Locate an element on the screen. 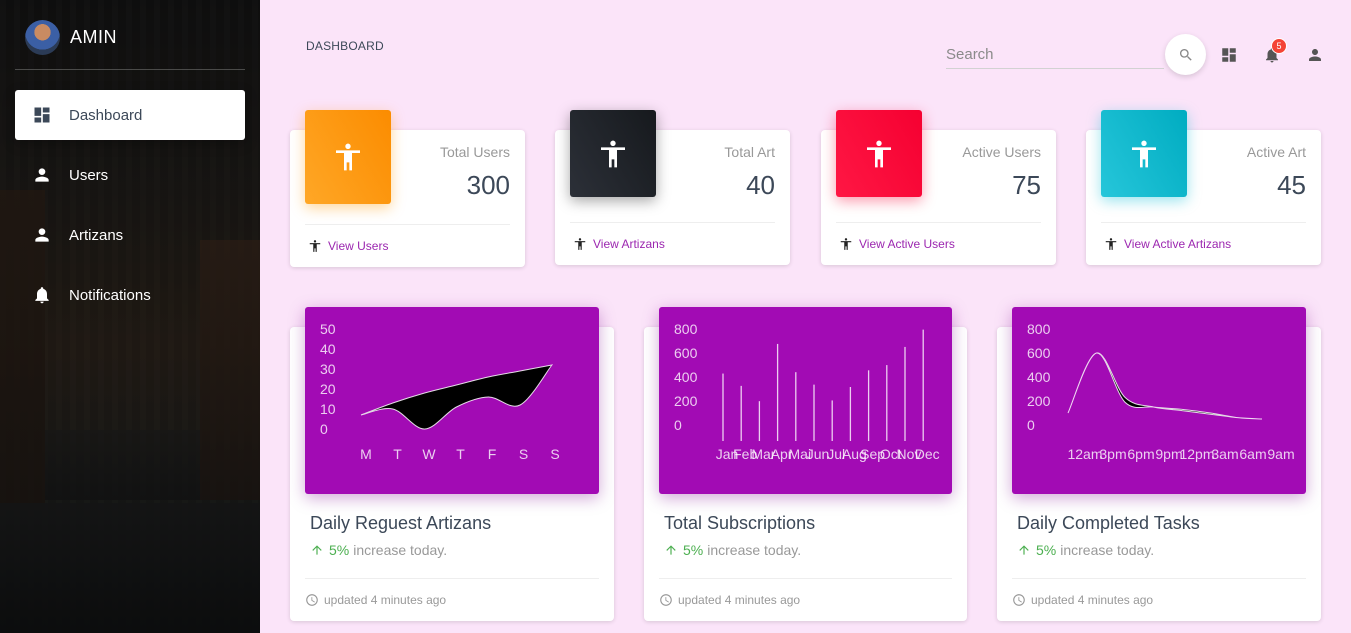  stat-card-total-users: Total Users 300 View Users is located at coordinates (407, 188).